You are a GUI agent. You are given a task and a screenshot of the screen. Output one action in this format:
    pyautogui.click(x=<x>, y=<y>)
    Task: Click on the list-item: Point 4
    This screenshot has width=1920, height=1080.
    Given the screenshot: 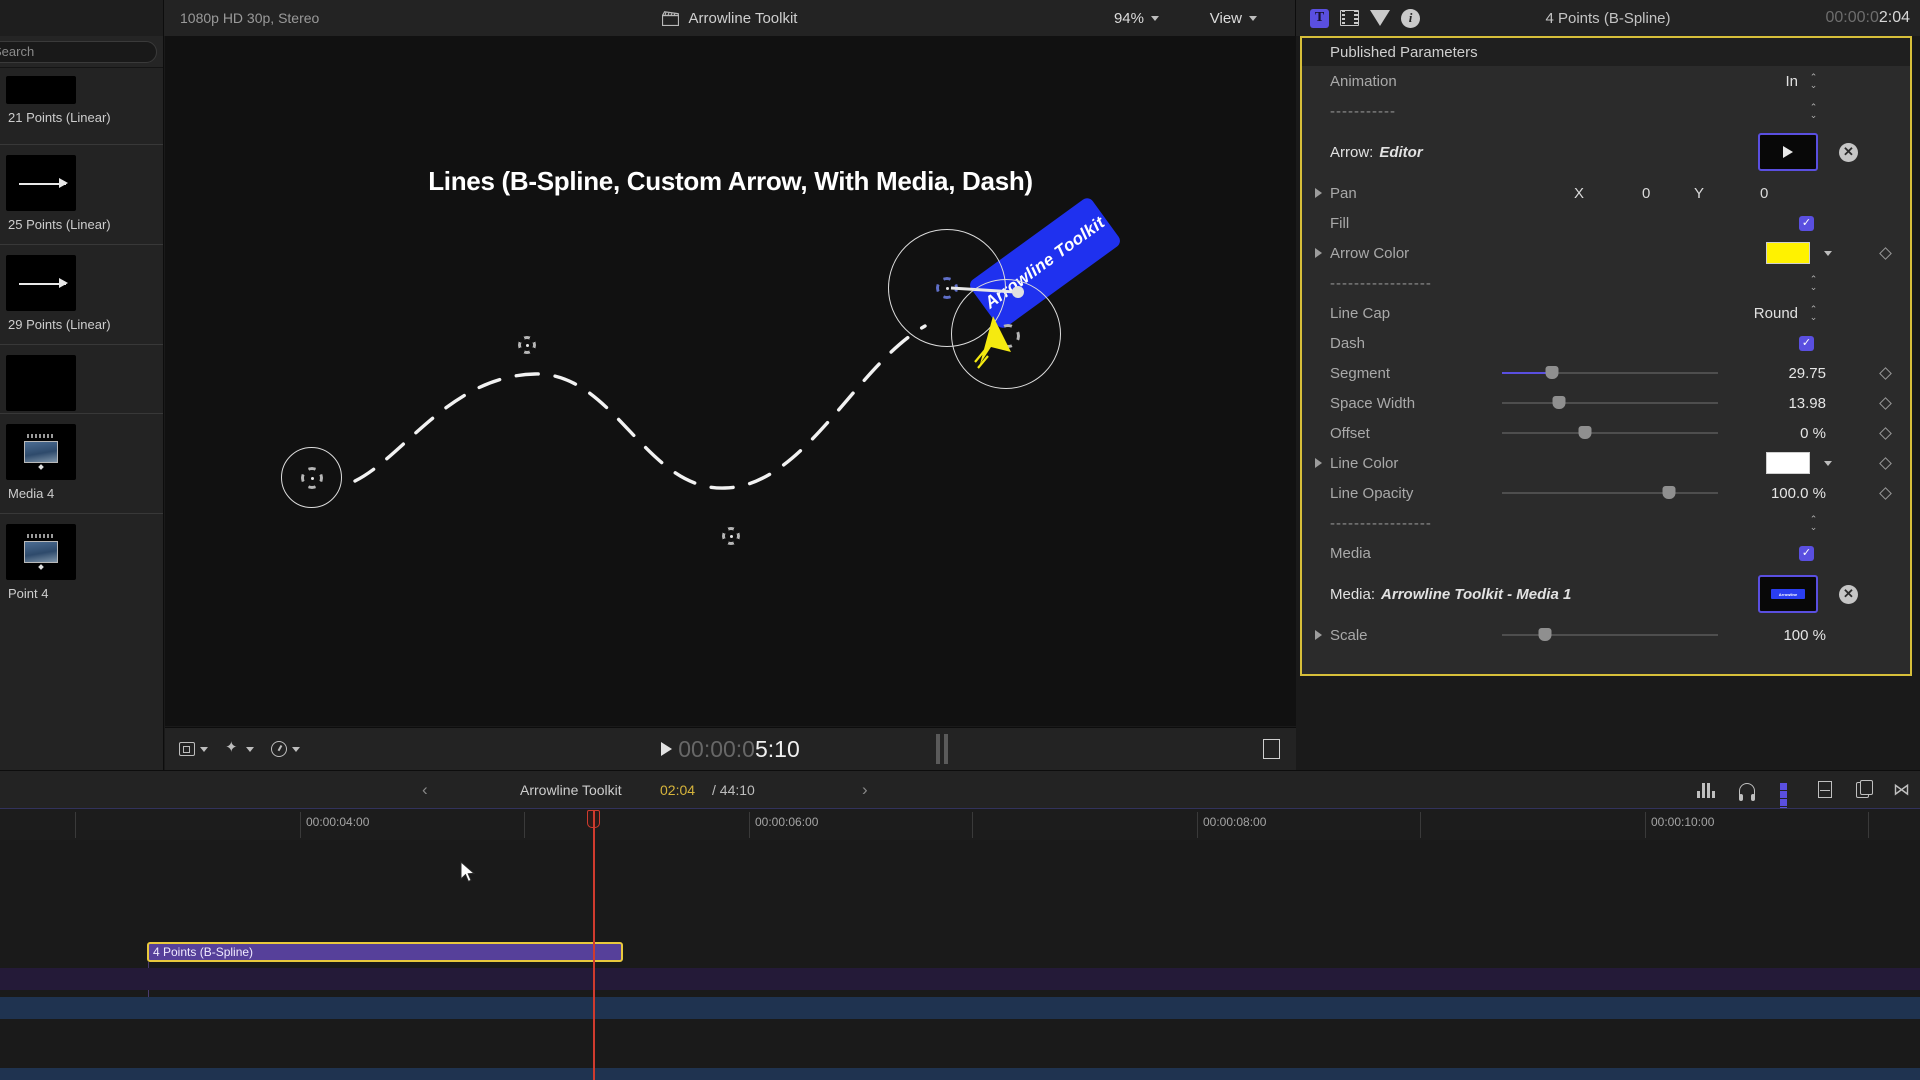 What is the action you would take?
    pyautogui.click(x=41, y=564)
    